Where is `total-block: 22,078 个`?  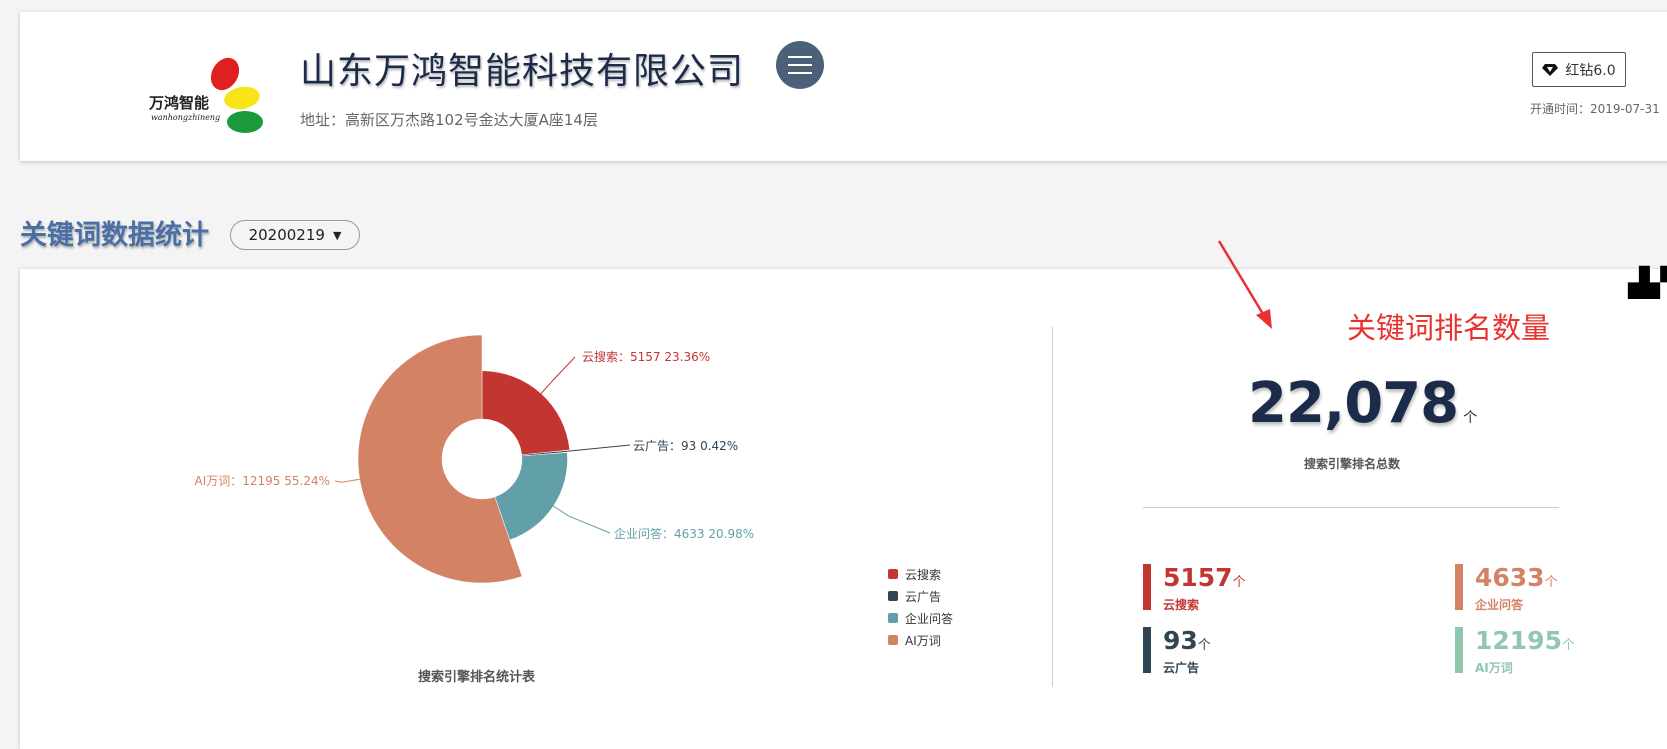 total-block: 22,078 个 is located at coordinates (1362, 403).